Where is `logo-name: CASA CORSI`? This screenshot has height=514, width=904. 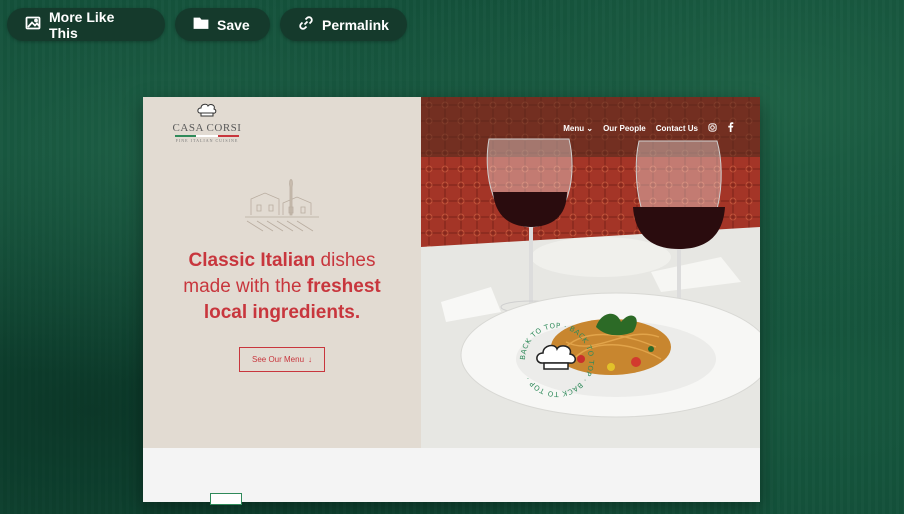 logo-name: CASA CORSI is located at coordinates (207, 128).